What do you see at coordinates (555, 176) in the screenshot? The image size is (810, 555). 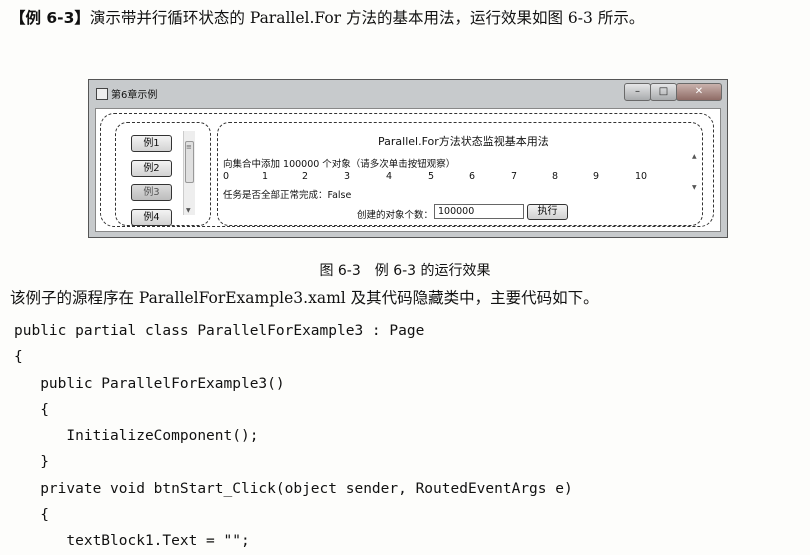 I see `output-number: 8` at bounding box center [555, 176].